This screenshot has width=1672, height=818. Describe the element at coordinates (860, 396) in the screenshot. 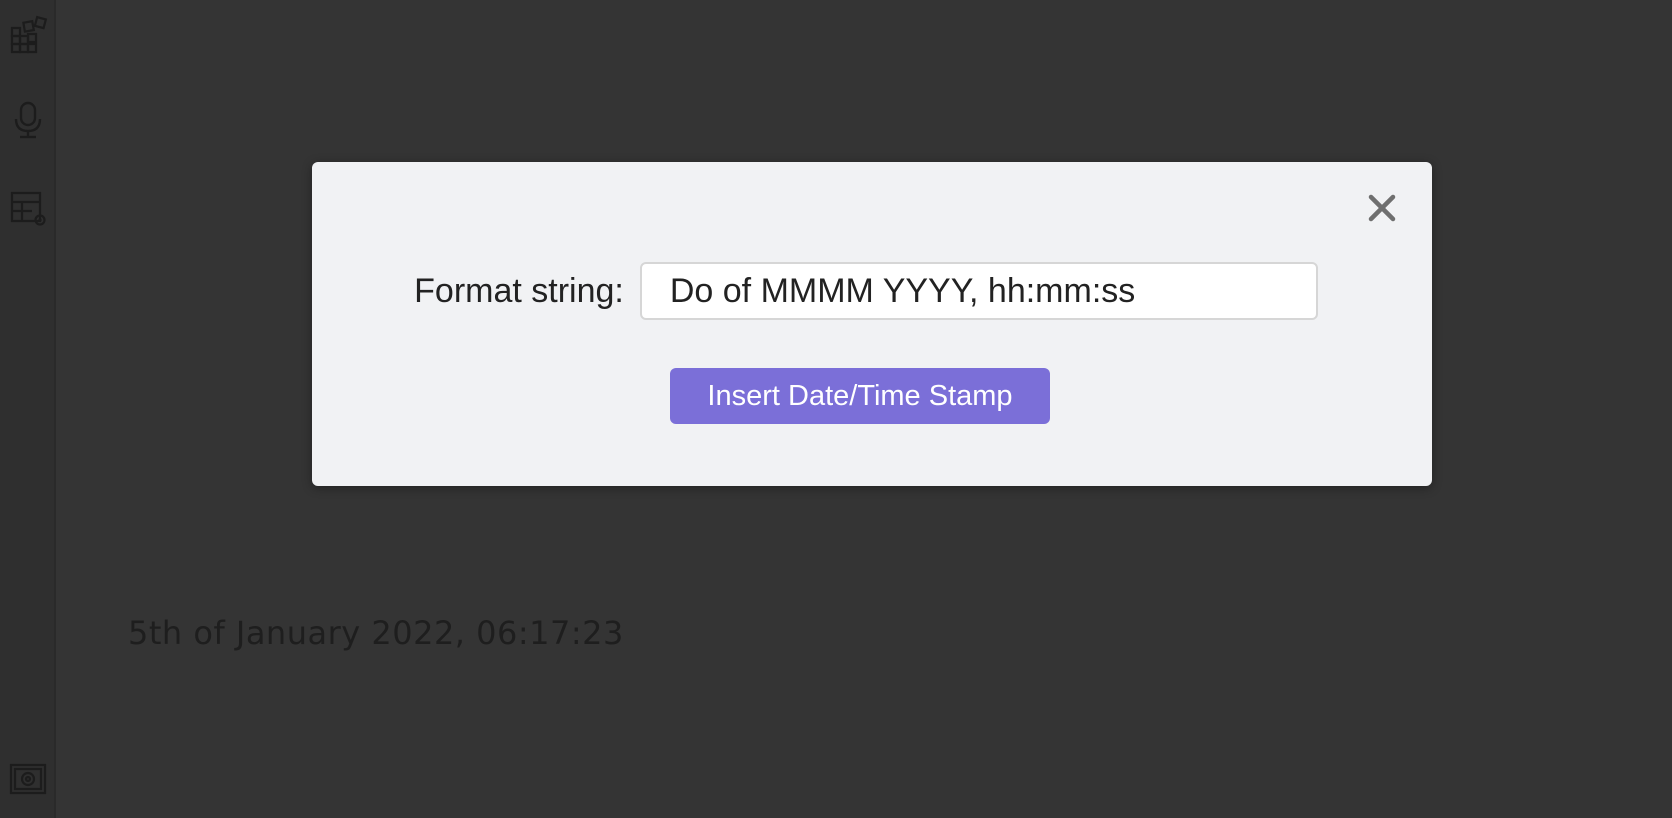

I see `insert-timestamp-button: Insert Date/Time Stamp` at that location.